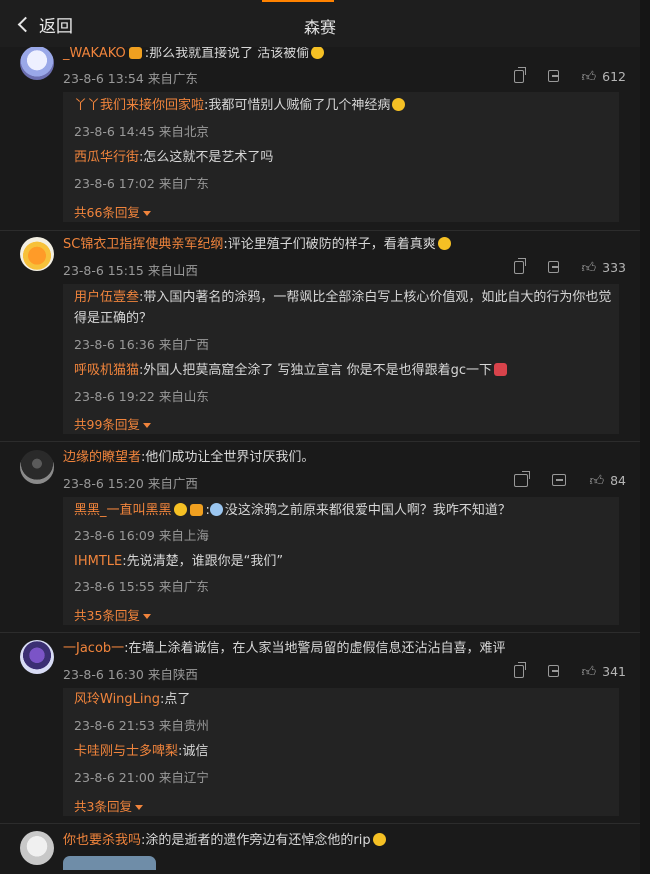 This screenshot has height=874, width=650. Describe the element at coordinates (114, 396) in the screenshot. I see `reply-time: 23-8-6 19:22` at that location.